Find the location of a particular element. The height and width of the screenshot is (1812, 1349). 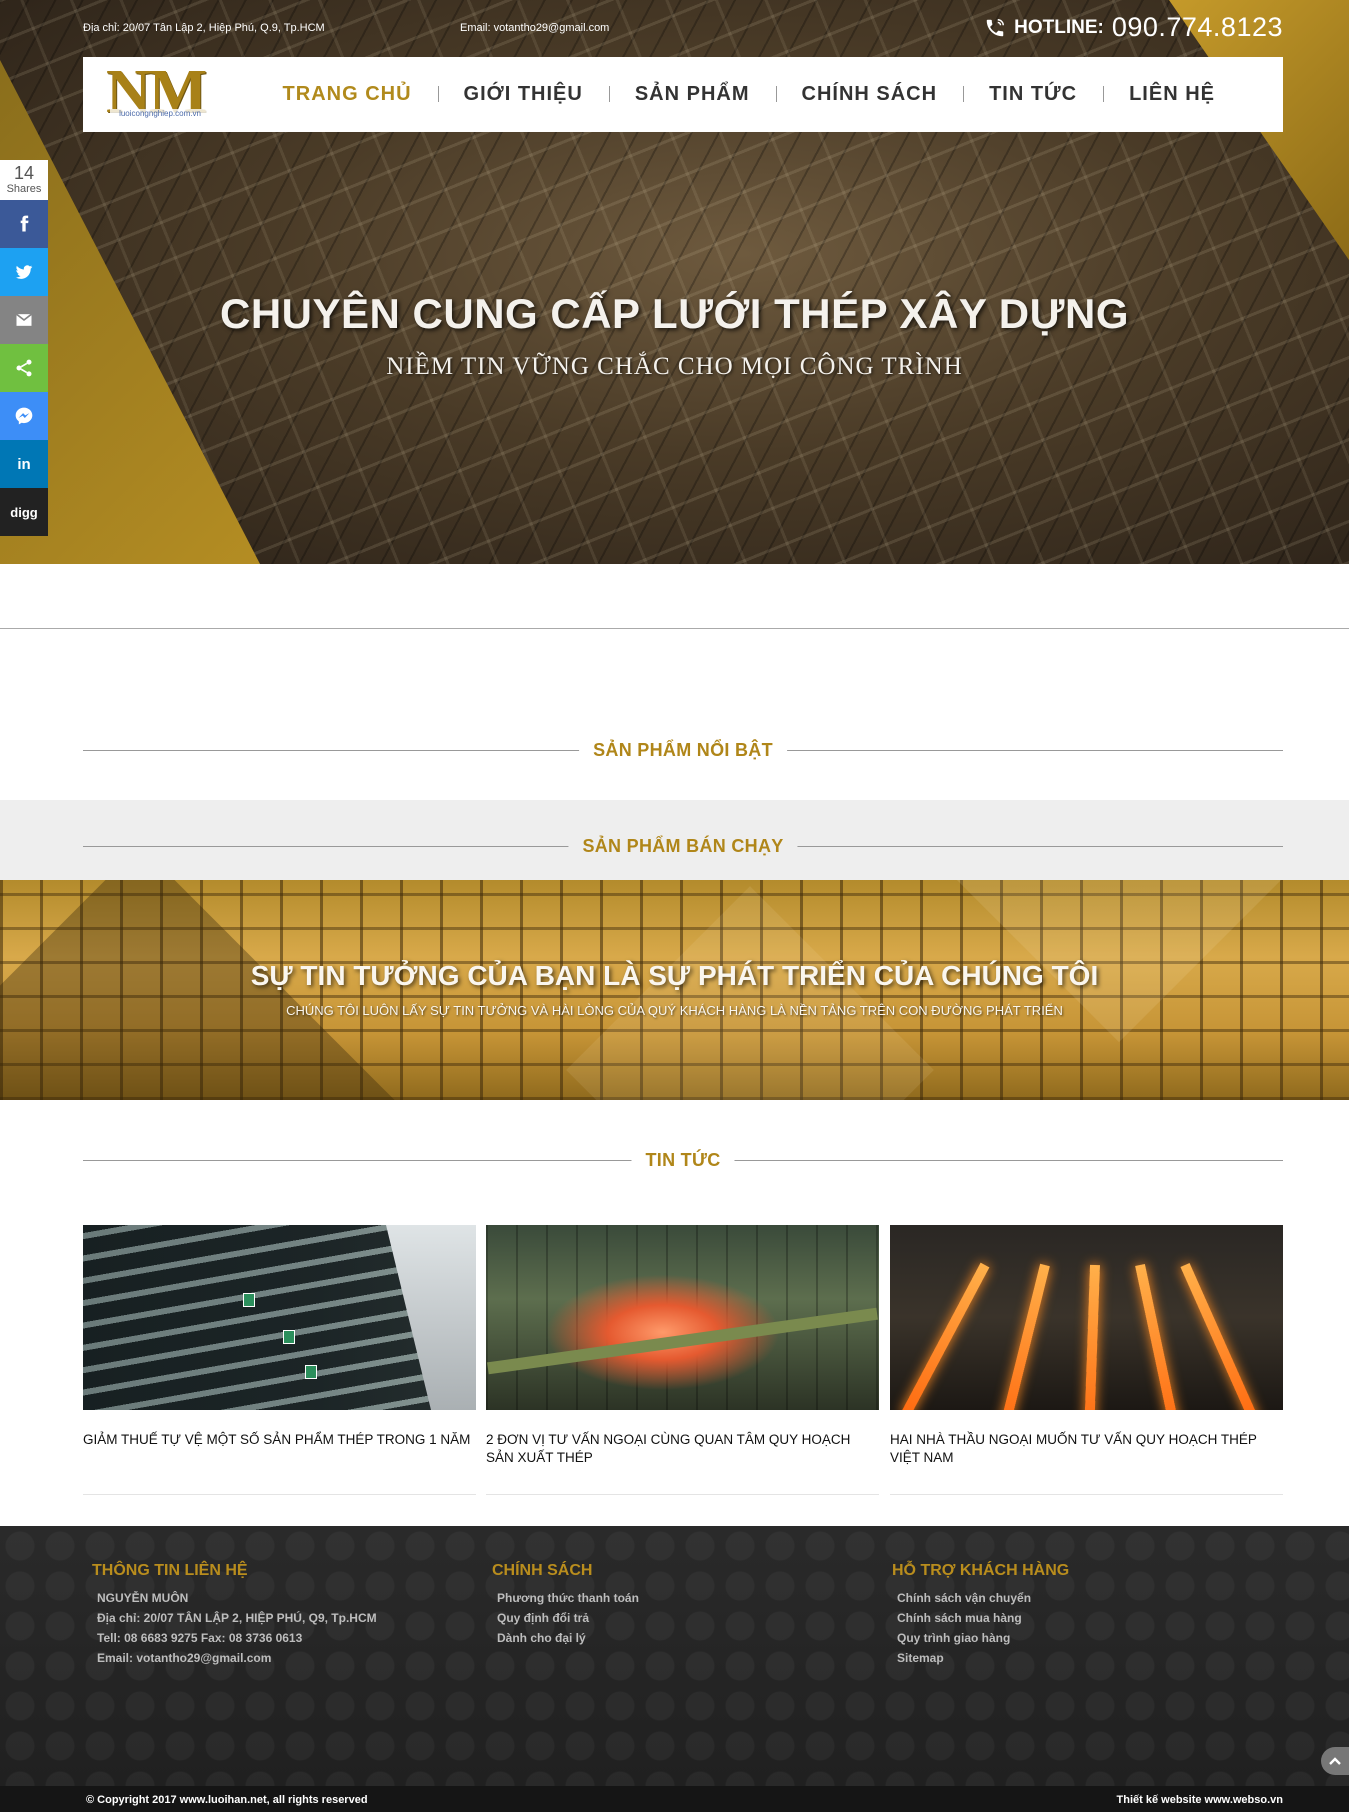

email-share-button is located at coordinates (24, 320).